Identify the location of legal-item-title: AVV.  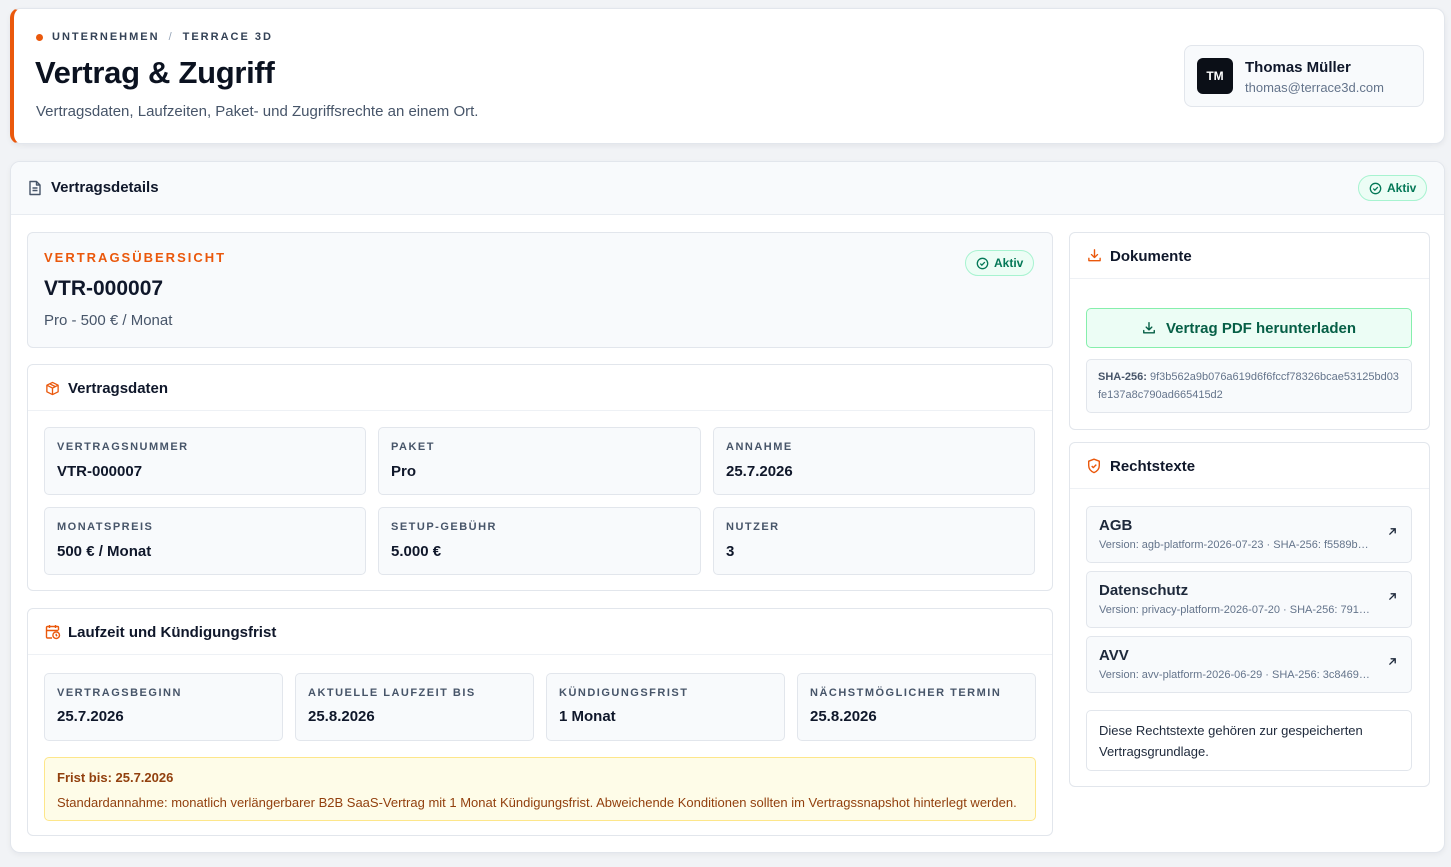
(1114, 655).